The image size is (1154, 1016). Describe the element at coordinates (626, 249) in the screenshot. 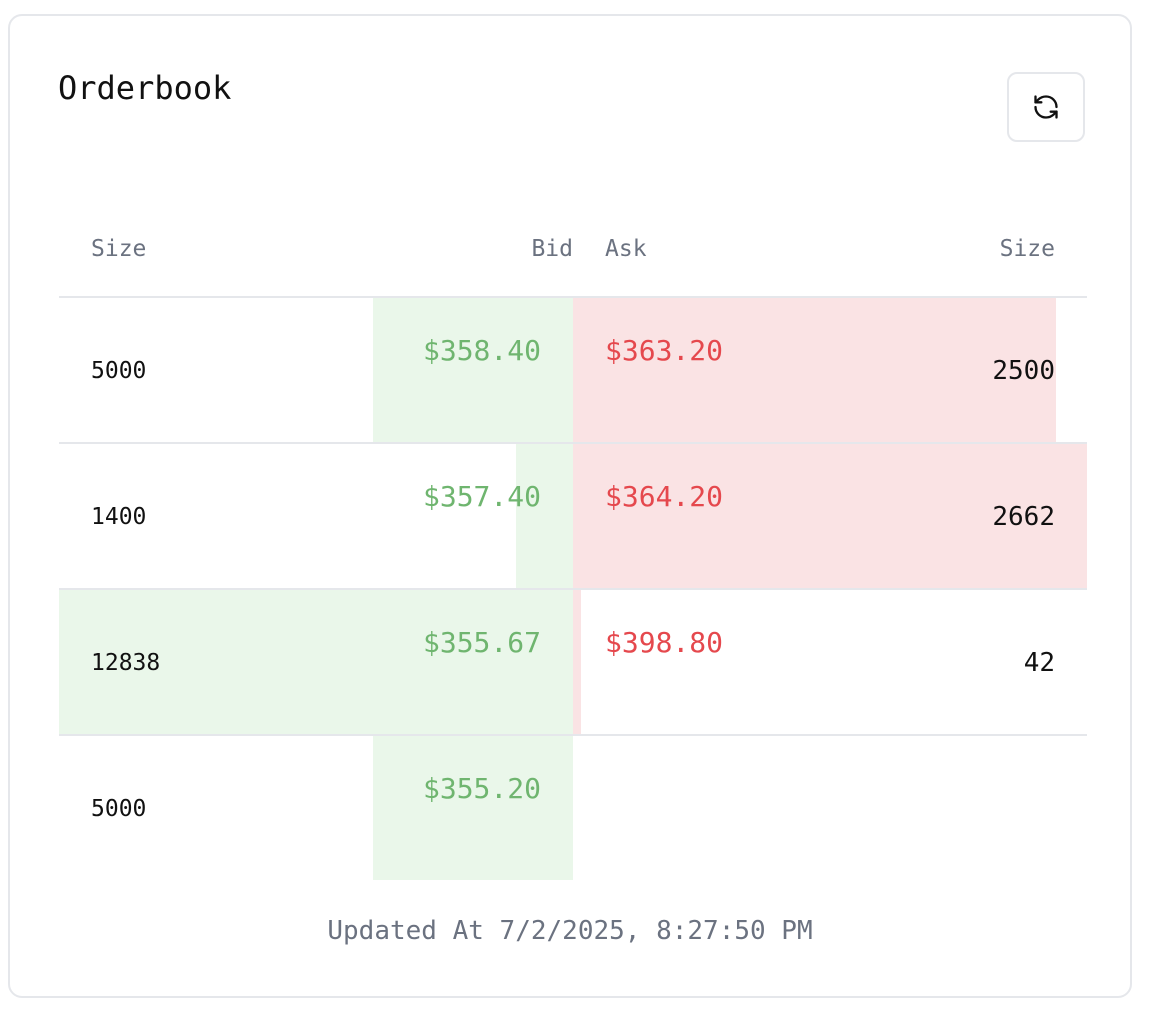

I see `header-ask: Ask` at that location.